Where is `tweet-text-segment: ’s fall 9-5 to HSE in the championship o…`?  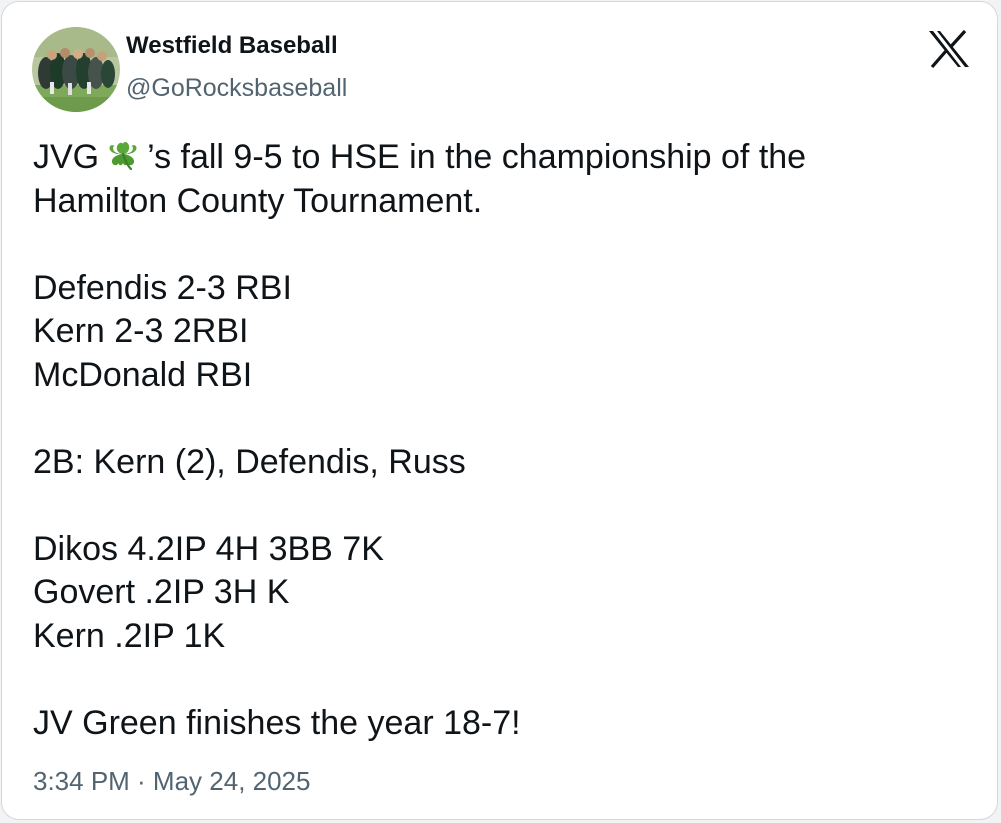
tweet-text-segment: ’s fall 9-5 to HSE in the championship o… is located at coordinates (477, 157).